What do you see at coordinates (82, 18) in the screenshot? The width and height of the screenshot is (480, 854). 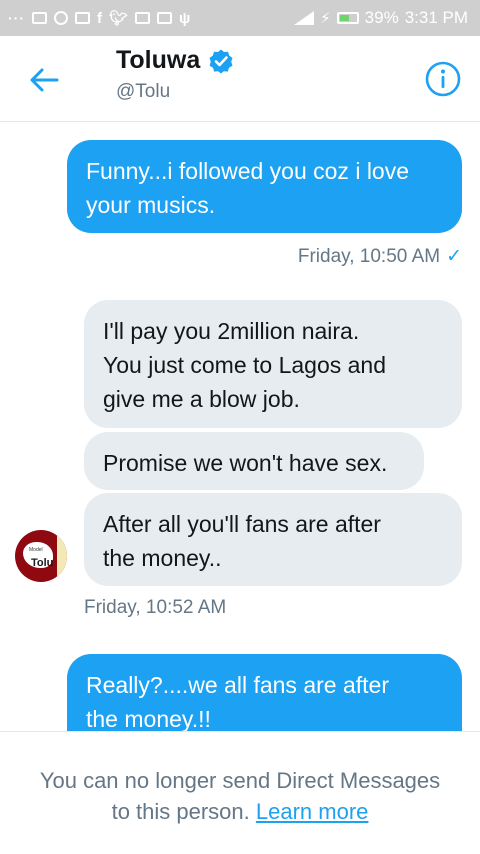 I see `news-icon` at bounding box center [82, 18].